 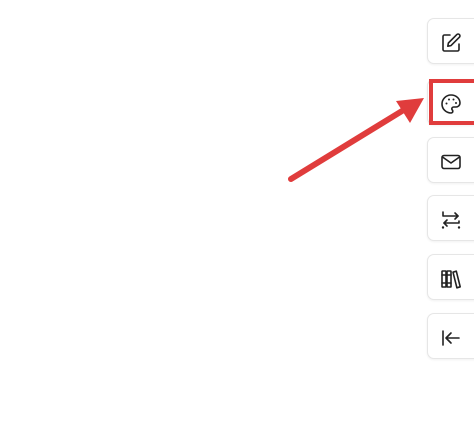 I want to click on palette-icon, so click(x=451, y=104).